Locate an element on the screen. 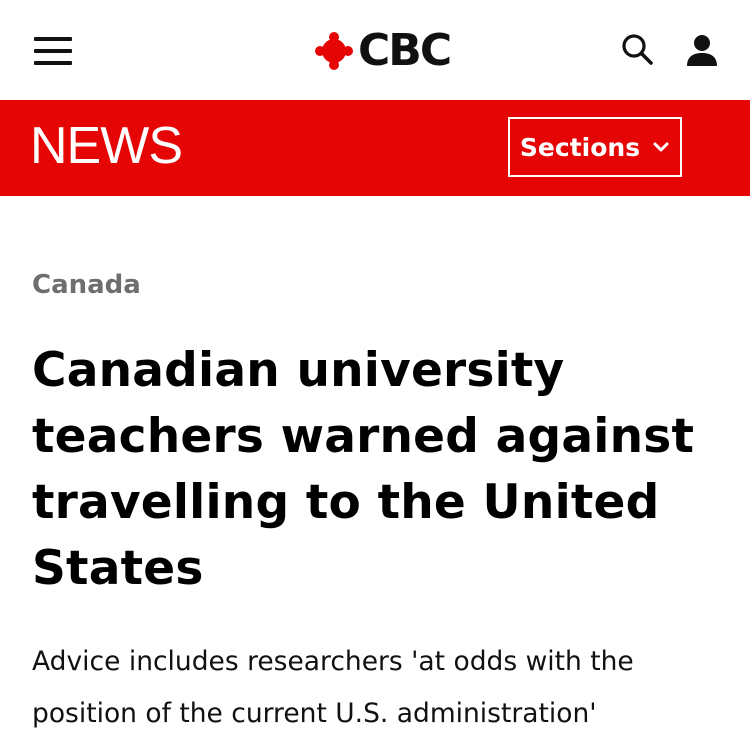  menu-bar-middle is located at coordinates (53, 51).